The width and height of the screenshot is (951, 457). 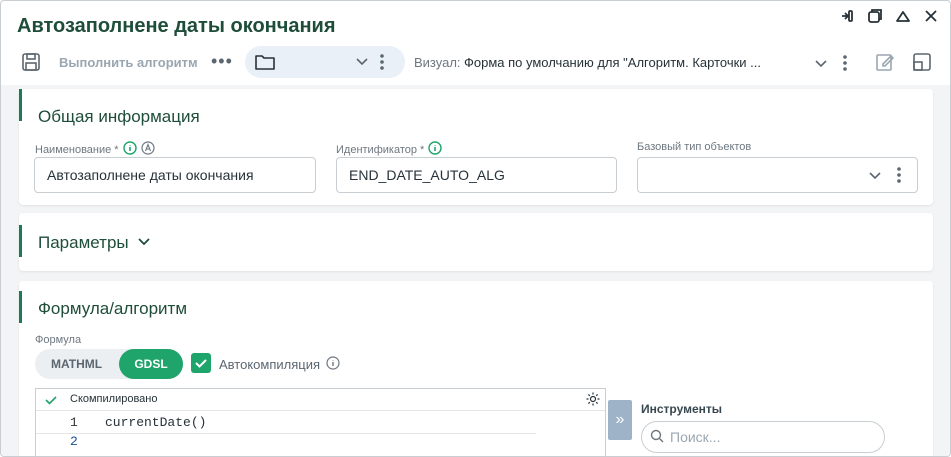 What do you see at coordinates (58, 340) in the screenshot?
I see `formula-label: Формула` at bounding box center [58, 340].